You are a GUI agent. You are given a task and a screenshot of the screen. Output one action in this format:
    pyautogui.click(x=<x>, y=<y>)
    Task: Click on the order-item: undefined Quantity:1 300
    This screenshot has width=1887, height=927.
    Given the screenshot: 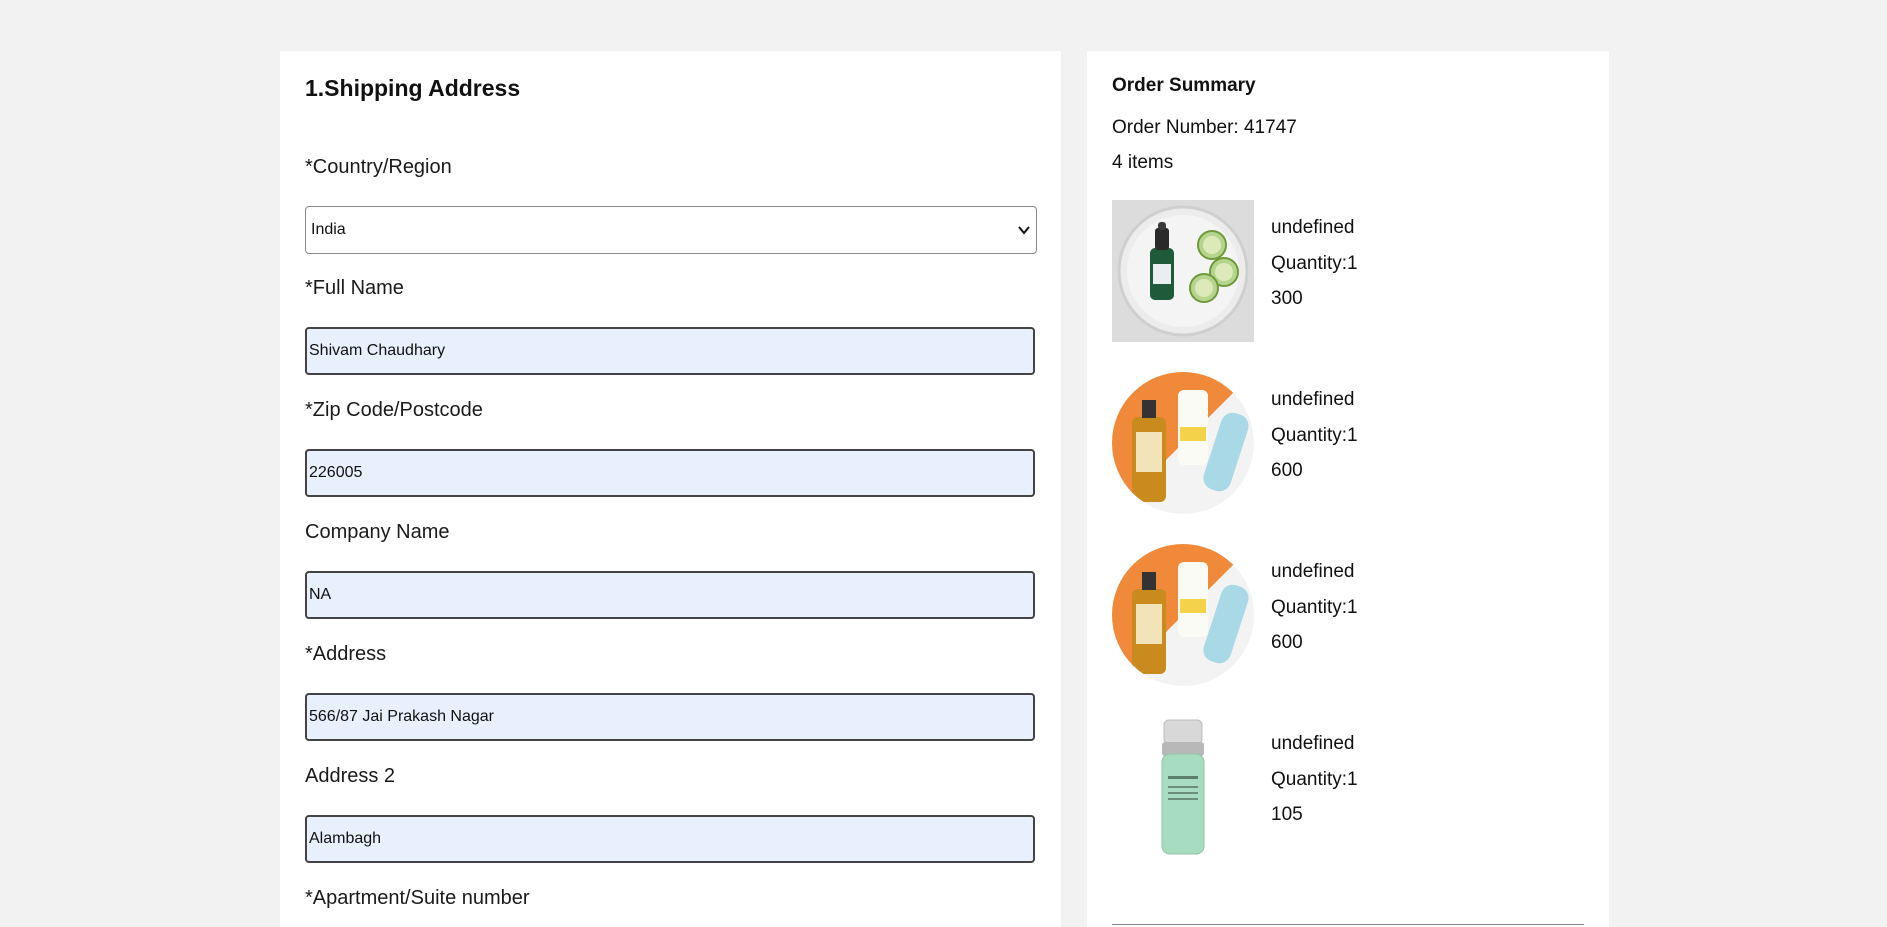 What is the action you would take?
    pyautogui.click(x=1352, y=271)
    